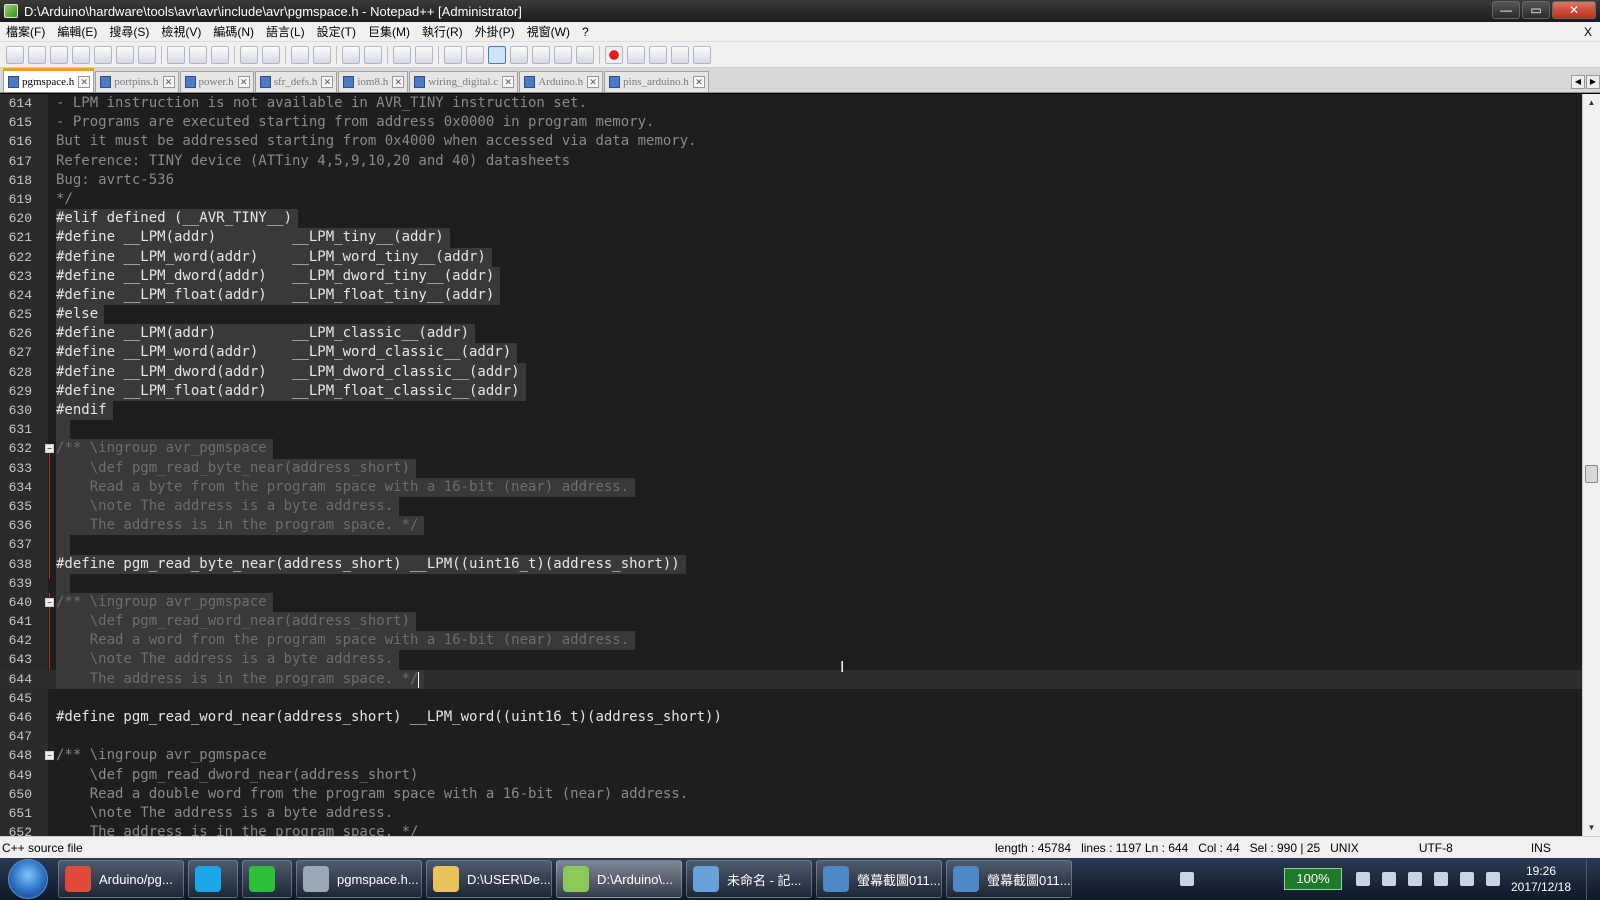 The width and height of the screenshot is (1600, 900). Describe the element at coordinates (791, 199) in the screenshot. I see `code-line: 619 */` at that location.